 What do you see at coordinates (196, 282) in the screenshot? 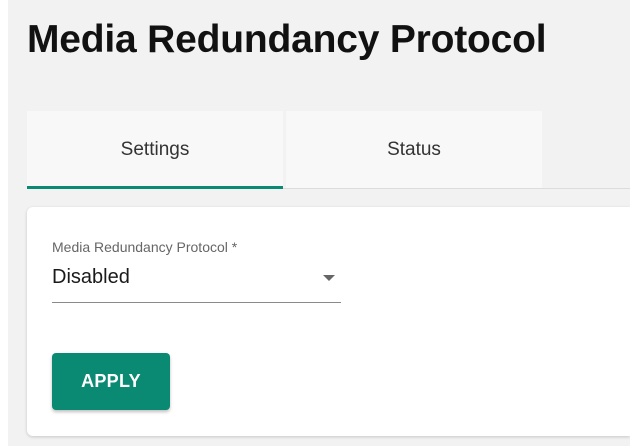
I see `mrp-select: Disabled` at bounding box center [196, 282].